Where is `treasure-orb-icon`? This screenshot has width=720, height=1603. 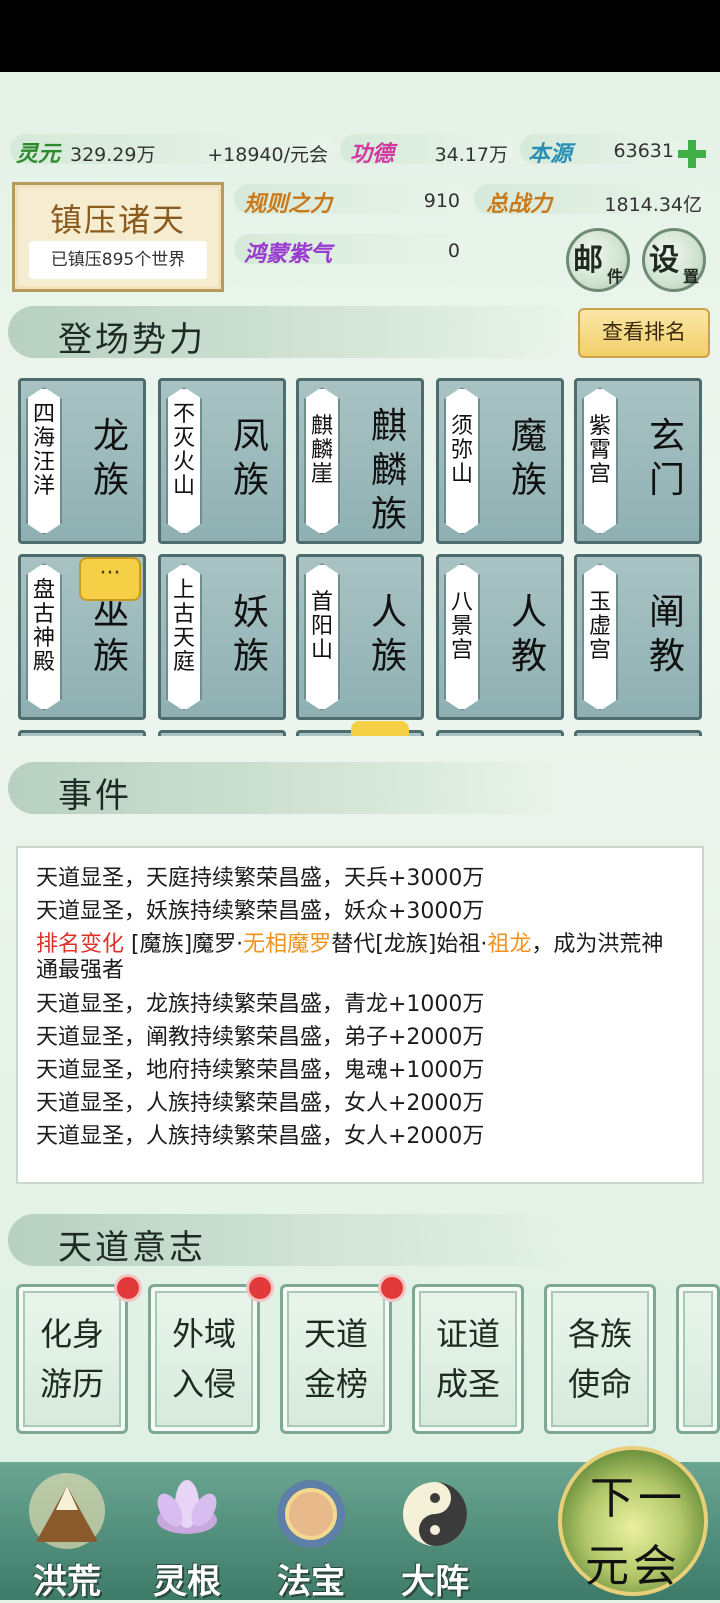 treasure-orb-icon is located at coordinates (311, 1511).